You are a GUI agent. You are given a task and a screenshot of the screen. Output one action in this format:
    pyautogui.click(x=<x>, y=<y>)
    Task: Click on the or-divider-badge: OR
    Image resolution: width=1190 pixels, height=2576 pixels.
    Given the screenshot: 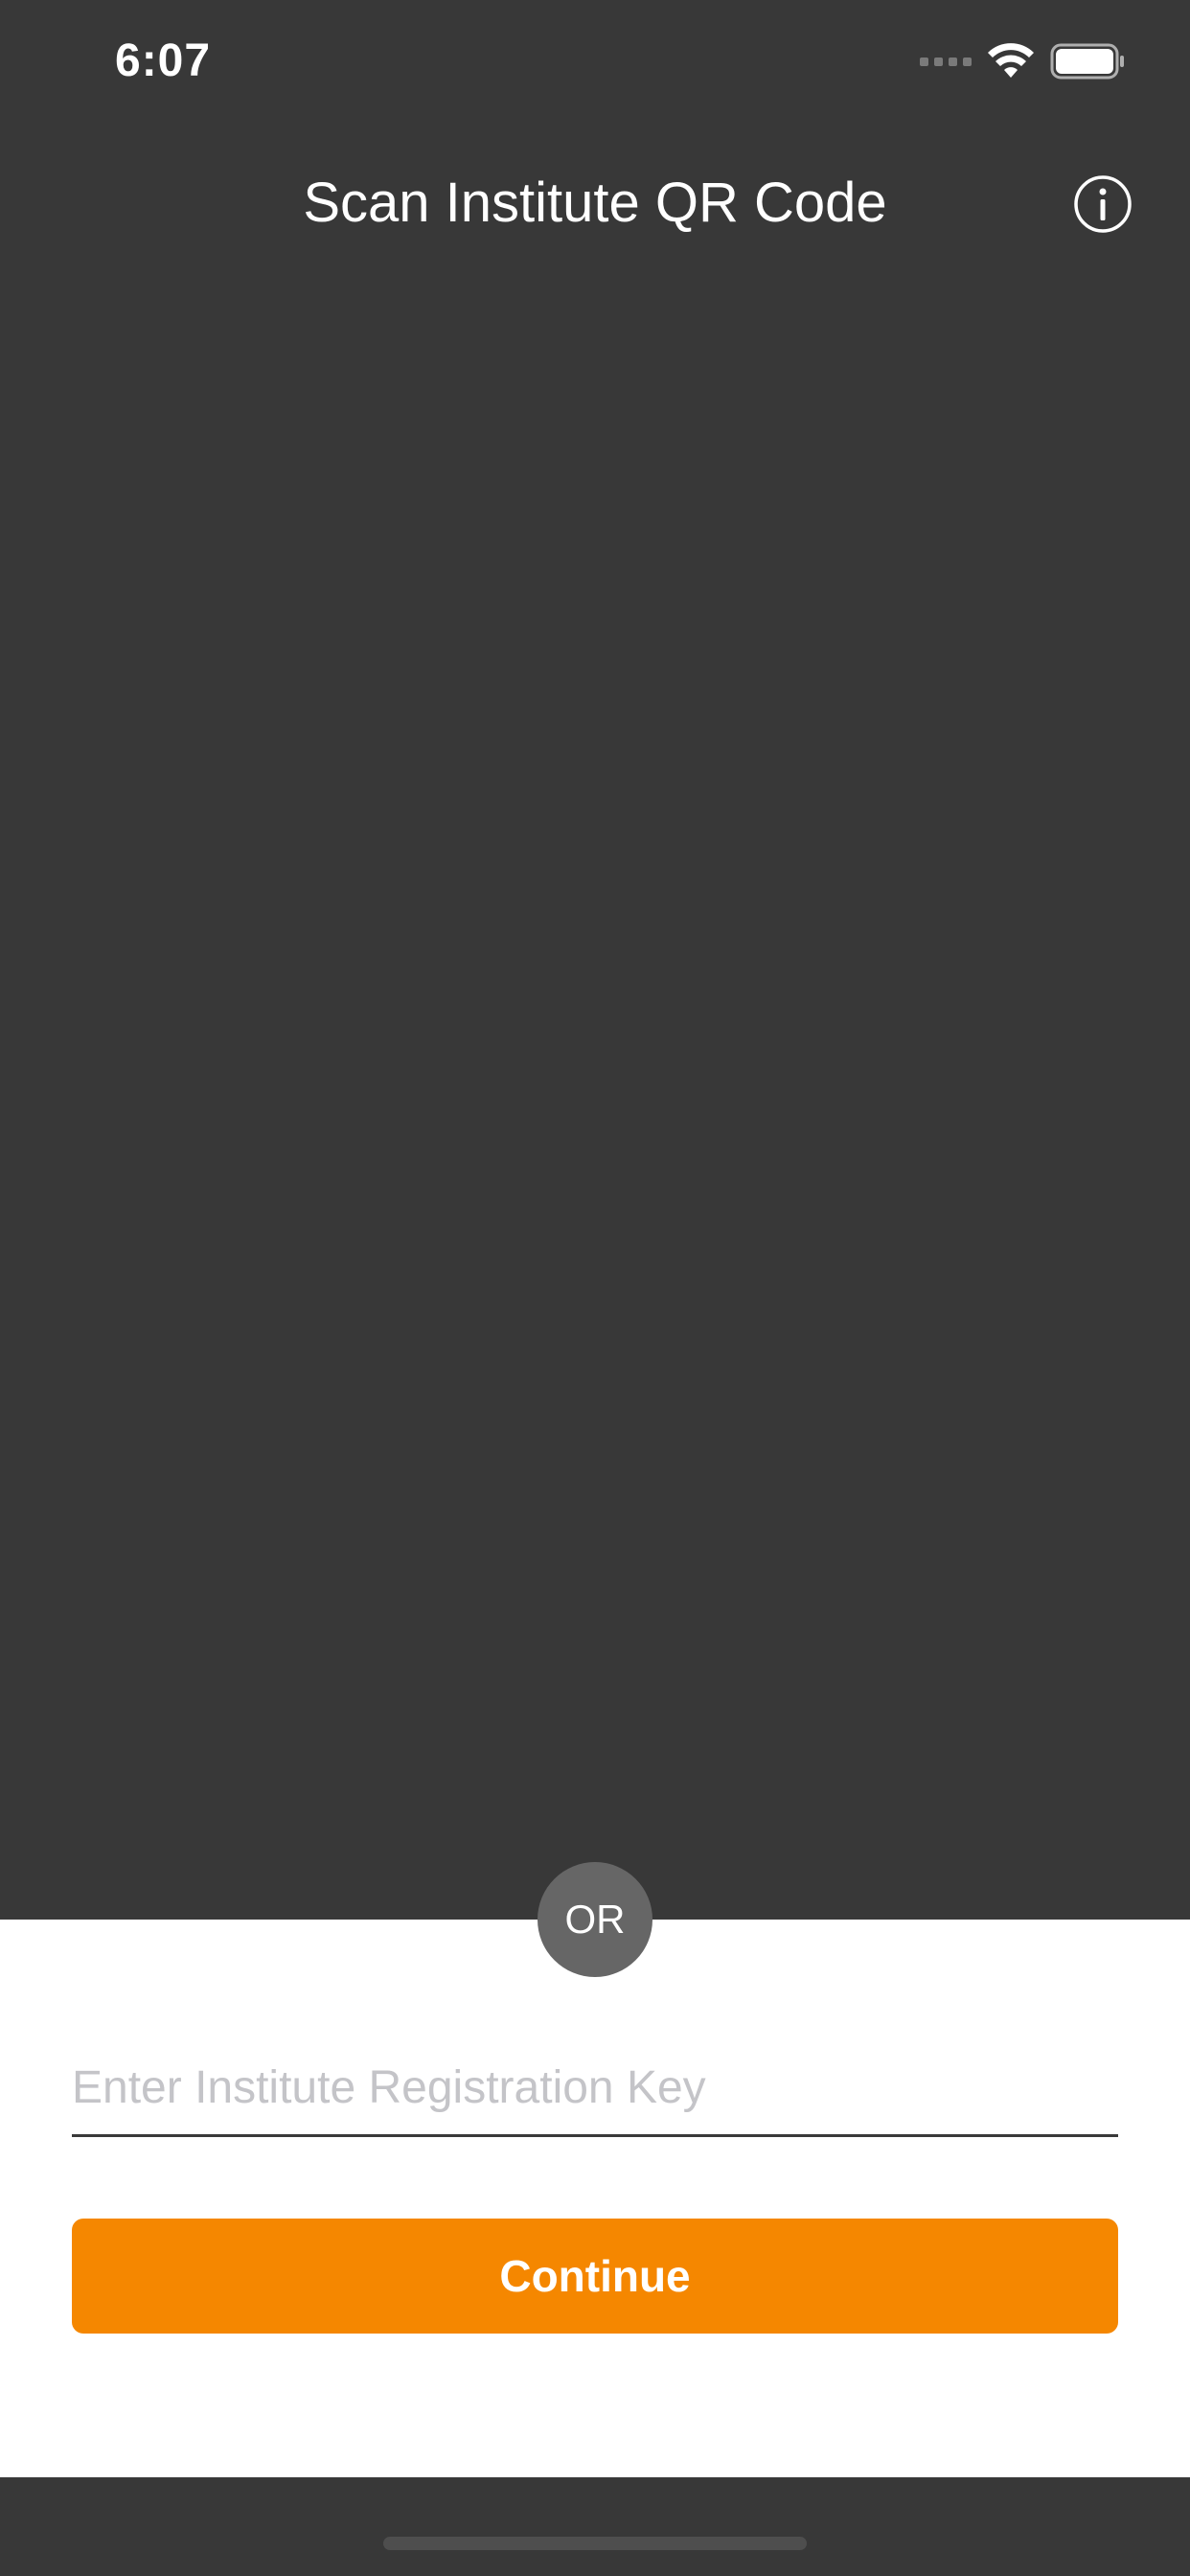 What is the action you would take?
    pyautogui.click(x=595, y=1919)
    